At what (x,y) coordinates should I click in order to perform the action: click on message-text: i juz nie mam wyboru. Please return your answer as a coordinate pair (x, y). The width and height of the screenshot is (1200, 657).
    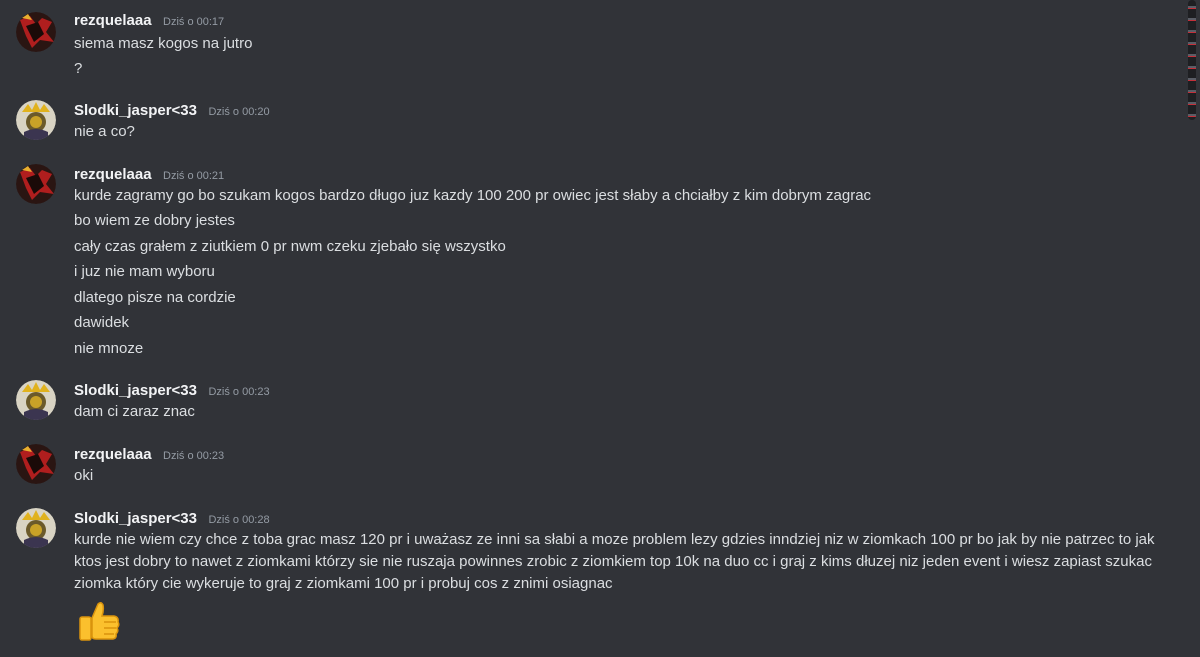
    Looking at the image, I should click on (144, 271).